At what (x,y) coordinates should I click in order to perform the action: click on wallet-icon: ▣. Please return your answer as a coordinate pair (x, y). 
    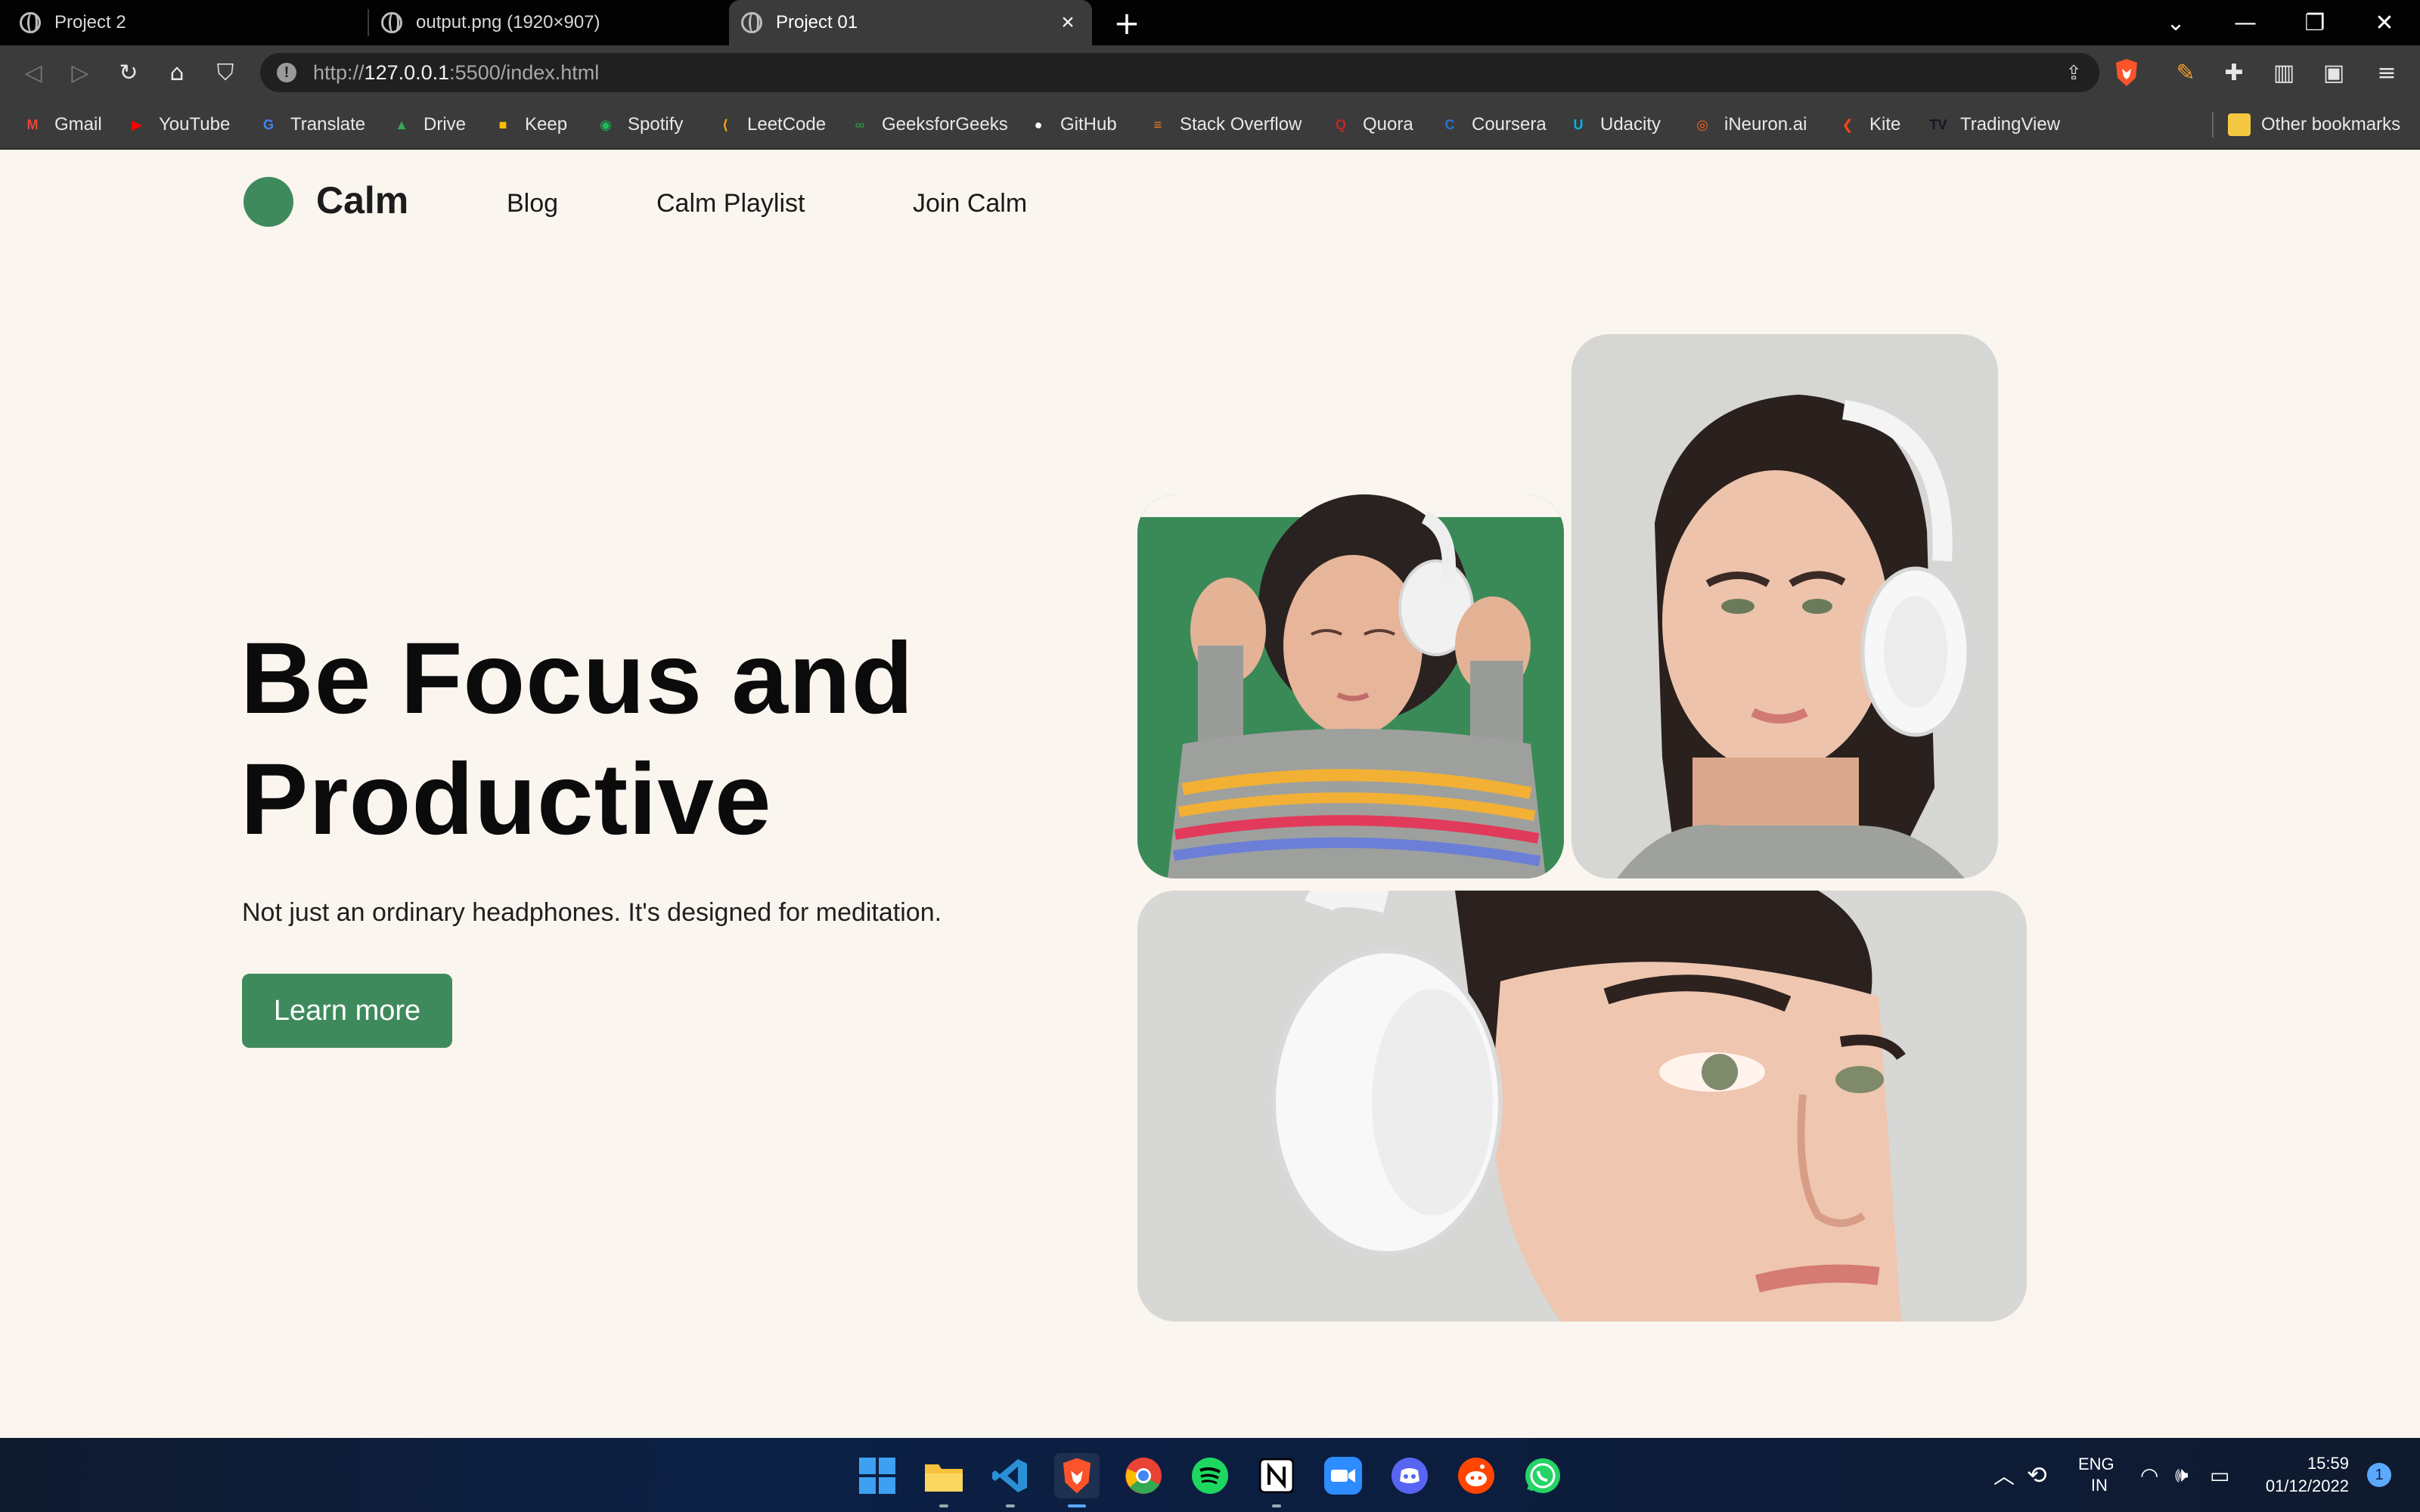
    Looking at the image, I should click on (2334, 72).